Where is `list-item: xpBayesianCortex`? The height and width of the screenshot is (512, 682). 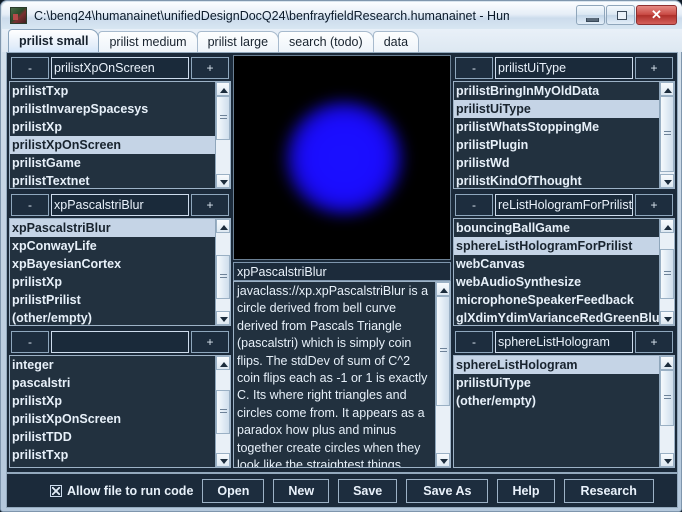 list-item: xpBayesianCortex is located at coordinates (112, 264).